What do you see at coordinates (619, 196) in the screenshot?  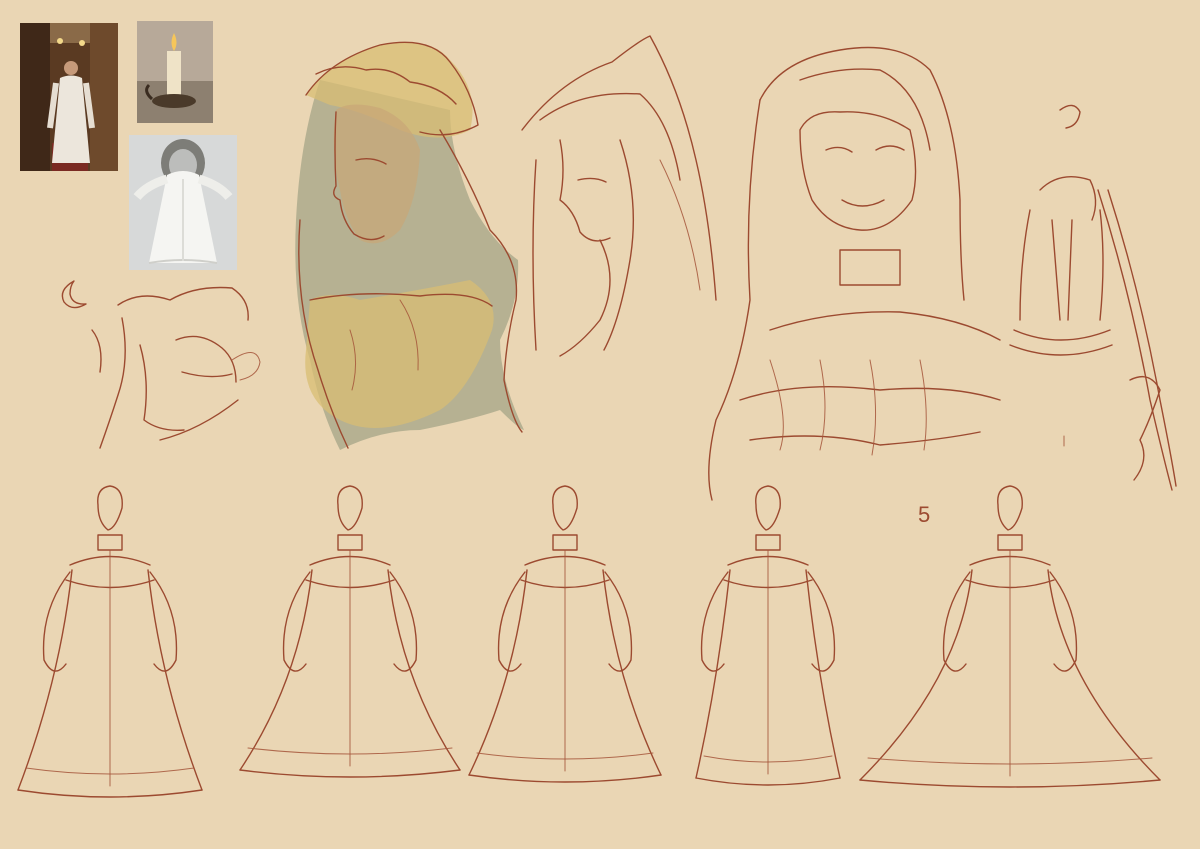 I see `profile-hood-sketch` at bounding box center [619, 196].